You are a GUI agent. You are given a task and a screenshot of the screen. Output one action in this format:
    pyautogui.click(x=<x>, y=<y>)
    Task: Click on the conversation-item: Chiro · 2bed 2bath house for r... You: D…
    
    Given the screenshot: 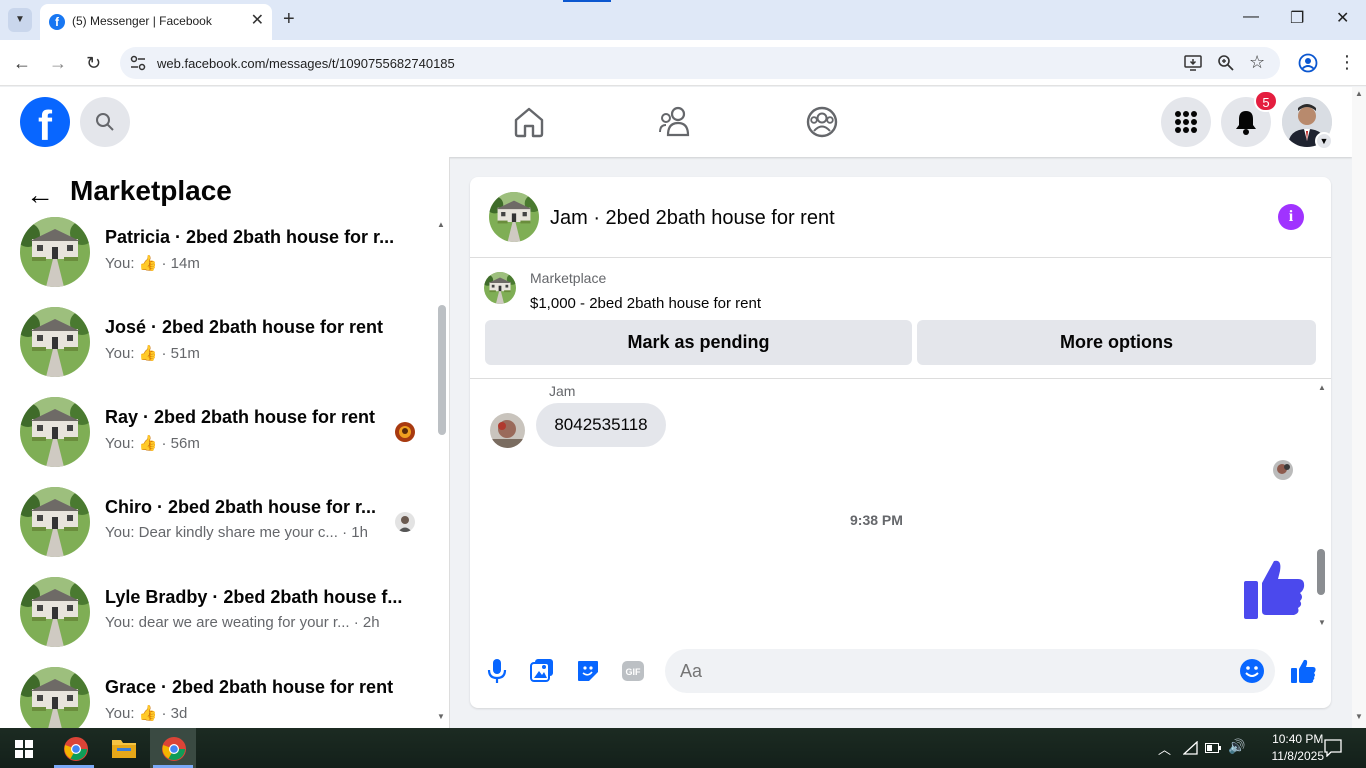 What is the action you would take?
    pyautogui.click(x=215, y=532)
    